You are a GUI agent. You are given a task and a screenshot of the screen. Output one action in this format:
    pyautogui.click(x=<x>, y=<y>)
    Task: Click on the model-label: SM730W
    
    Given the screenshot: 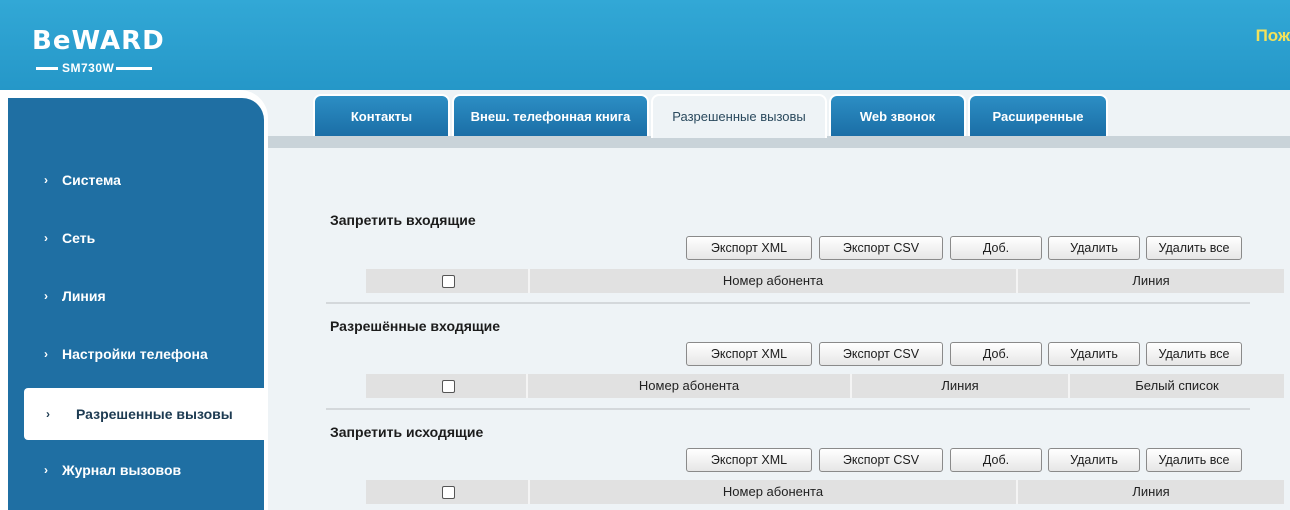 What is the action you would take?
    pyautogui.click(x=95, y=68)
    